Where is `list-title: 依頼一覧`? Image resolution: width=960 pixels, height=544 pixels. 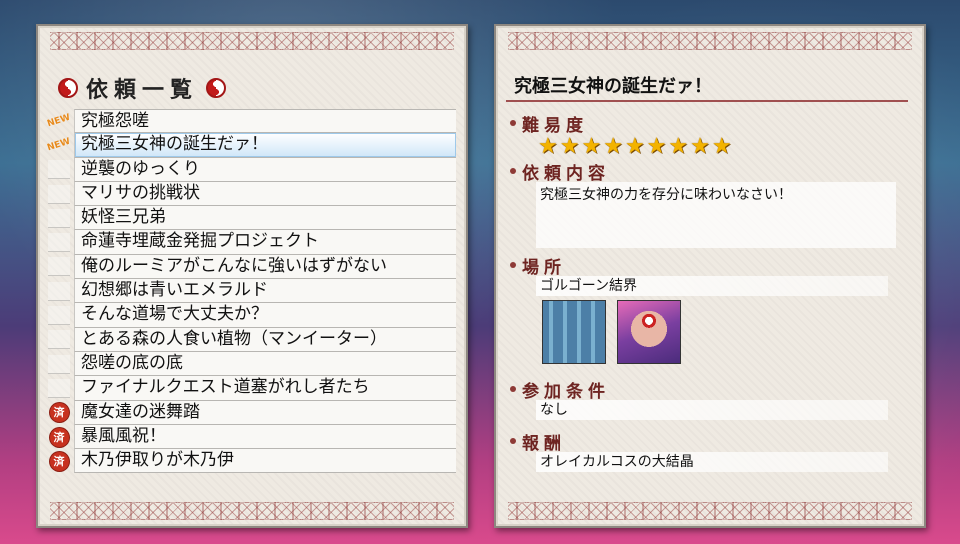 list-title: 依頼一覧 is located at coordinates (142, 90).